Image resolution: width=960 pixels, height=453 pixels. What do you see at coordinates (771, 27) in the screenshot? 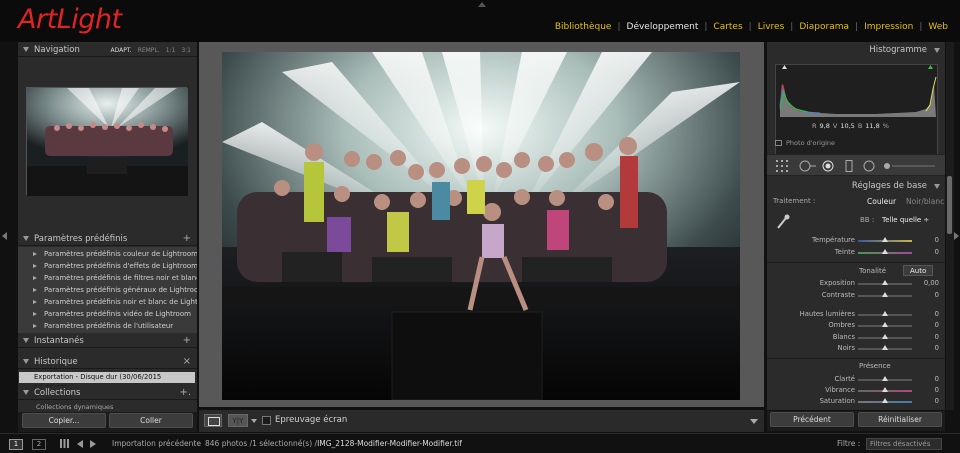
I see `module-livres: Livres` at bounding box center [771, 27].